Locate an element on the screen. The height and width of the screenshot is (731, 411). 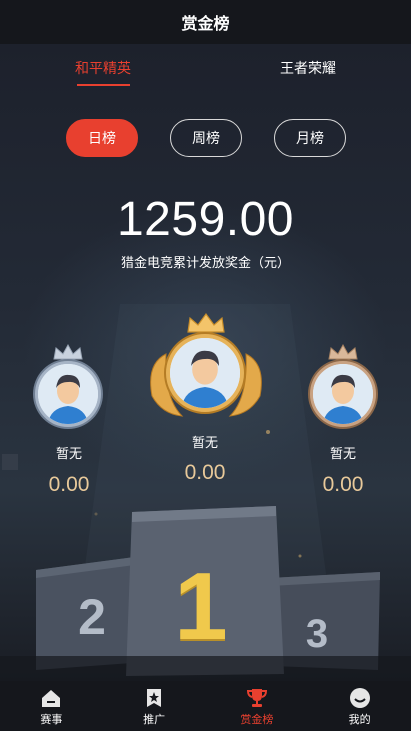
second-place-name: 暂无 is located at coordinates (68, 454).